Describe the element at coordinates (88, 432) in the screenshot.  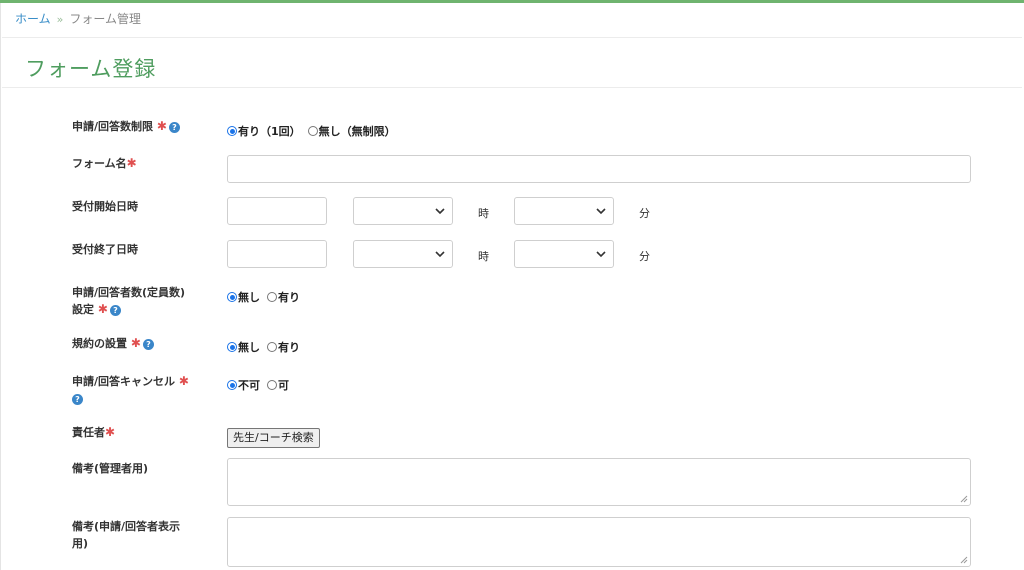
I see `owner-label-text: 責任者` at that location.